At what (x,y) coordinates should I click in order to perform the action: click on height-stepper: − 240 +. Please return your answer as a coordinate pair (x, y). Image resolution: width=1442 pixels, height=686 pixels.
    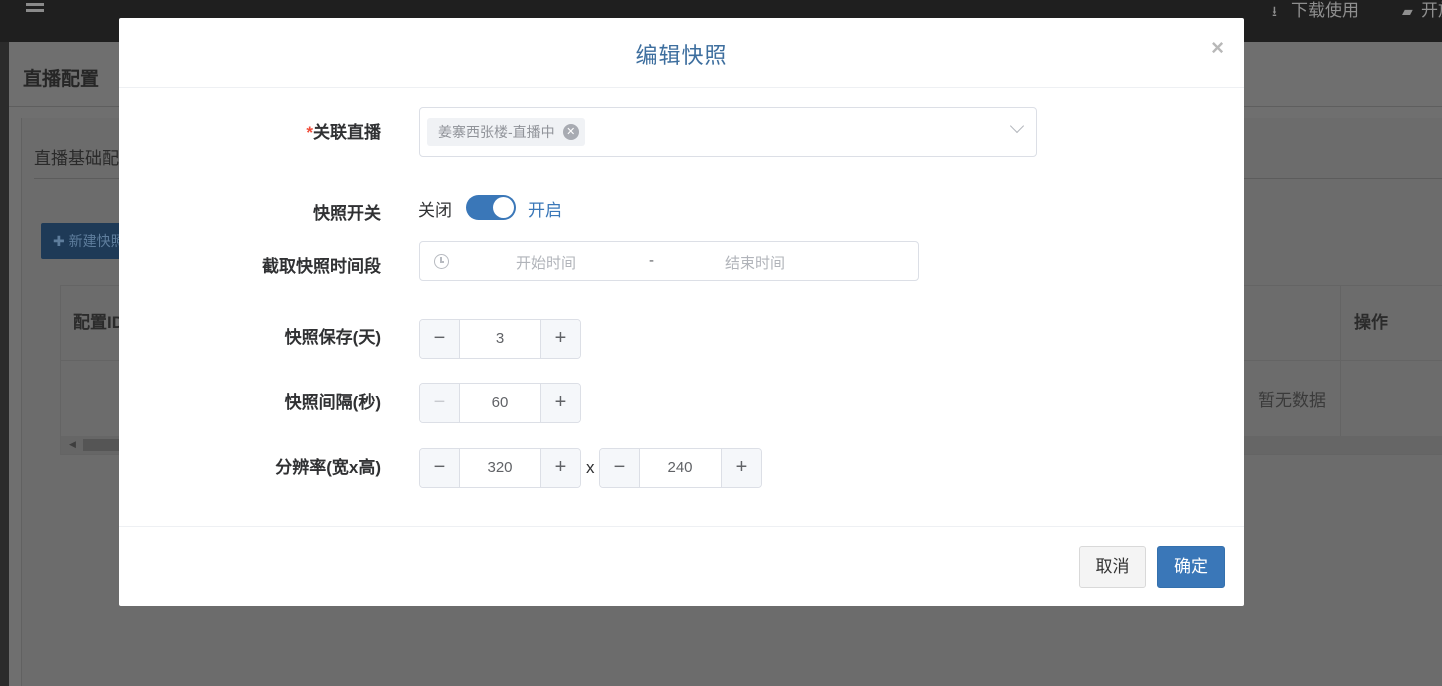
    Looking at the image, I should click on (680, 468).